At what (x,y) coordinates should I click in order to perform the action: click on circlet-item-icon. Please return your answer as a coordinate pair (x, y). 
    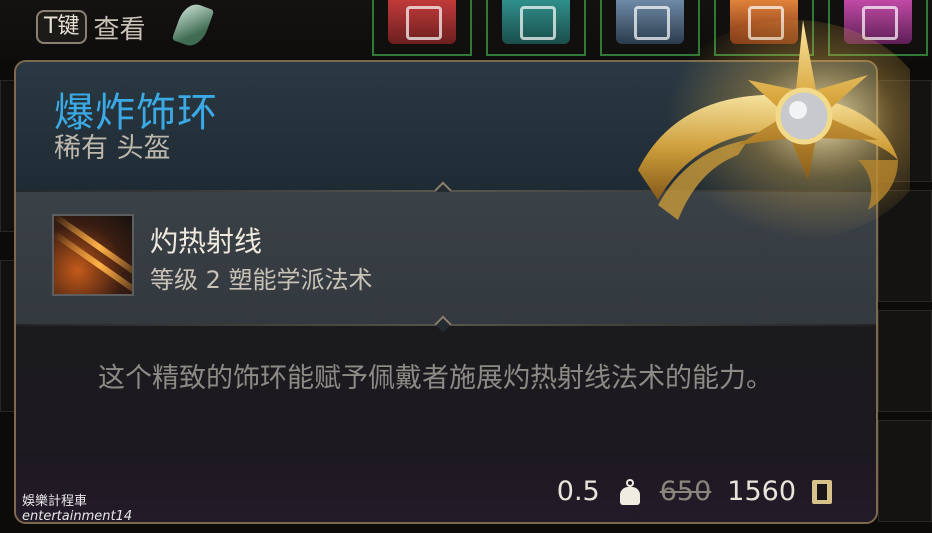
    Looking at the image, I should click on (774, 130).